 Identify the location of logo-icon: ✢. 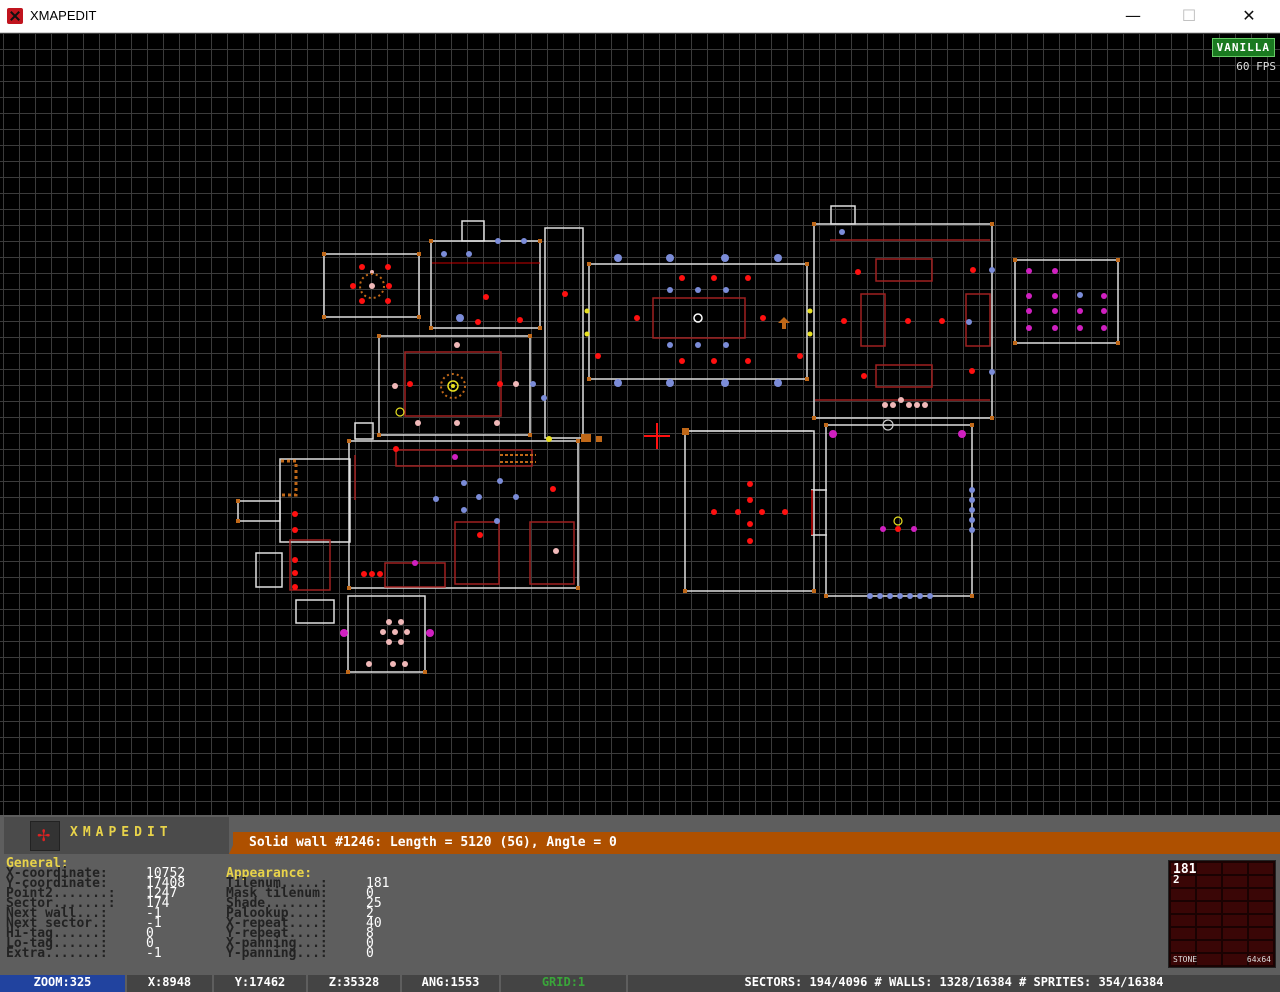
(45, 836).